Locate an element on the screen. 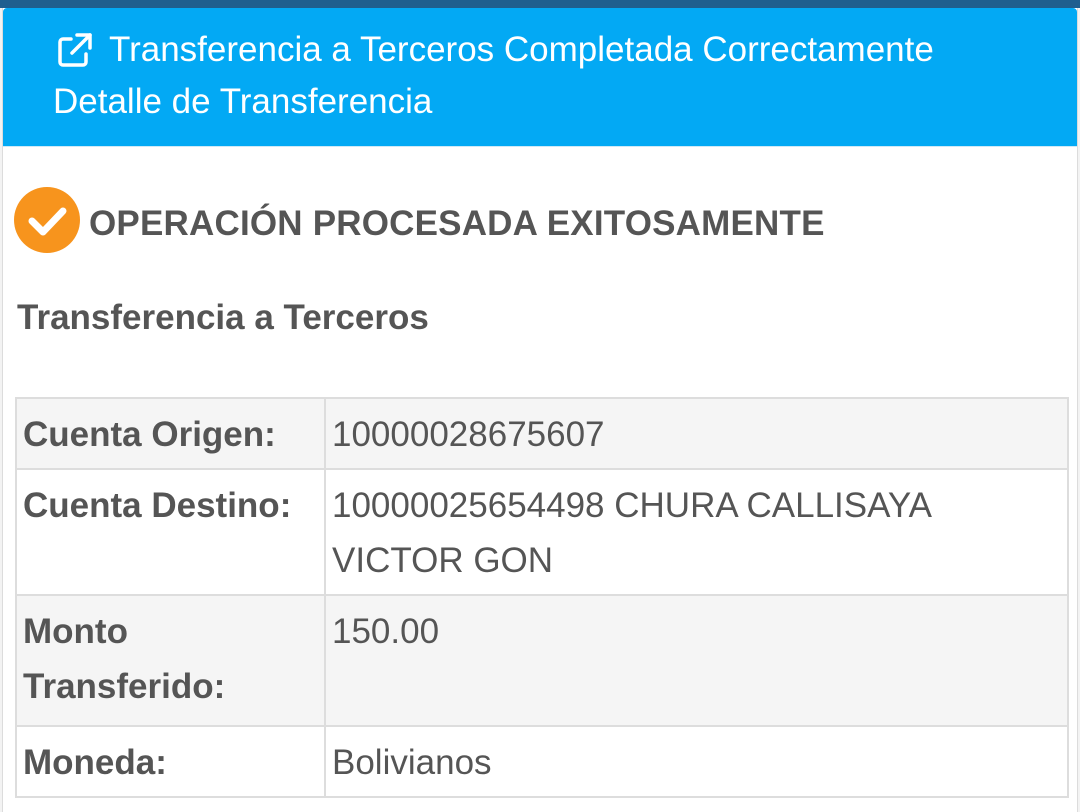 The height and width of the screenshot is (812, 1080). check-circle-icon is located at coordinates (47, 220).